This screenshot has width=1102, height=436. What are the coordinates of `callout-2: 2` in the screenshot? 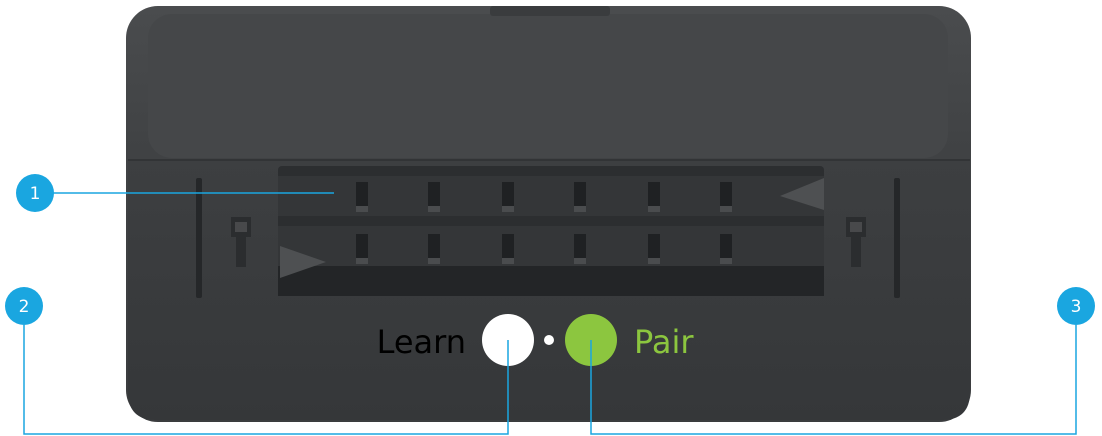 It's located at (24, 306).